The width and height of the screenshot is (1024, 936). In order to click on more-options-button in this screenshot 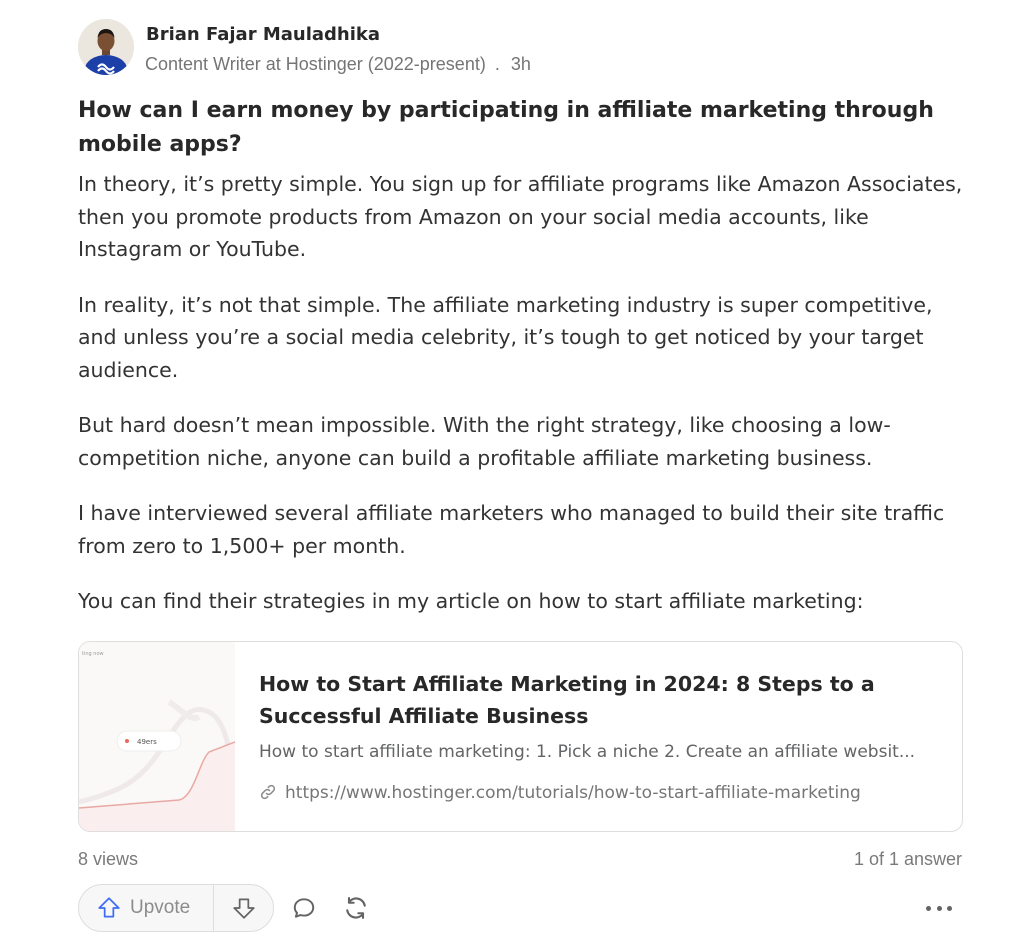, I will do `click(939, 908)`.